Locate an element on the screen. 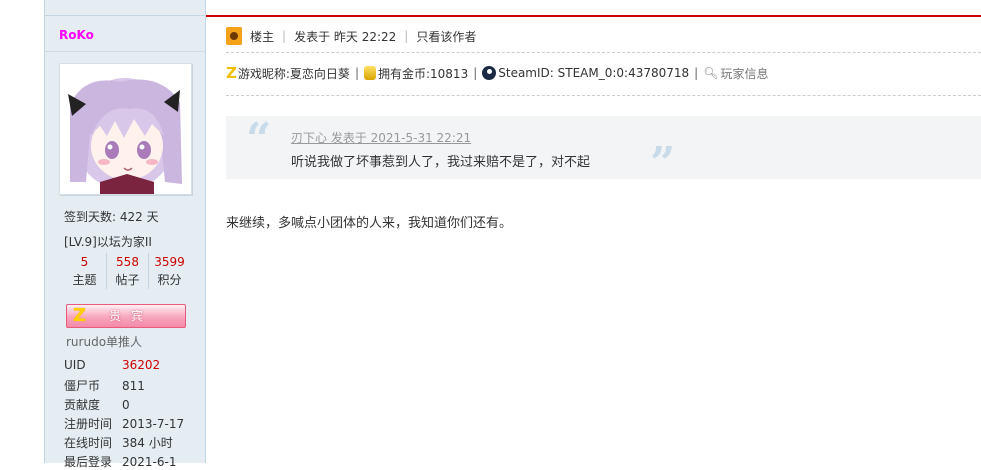 The height and width of the screenshot is (470, 981). user-group: rurudo单推人 is located at coordinates (104, 342).